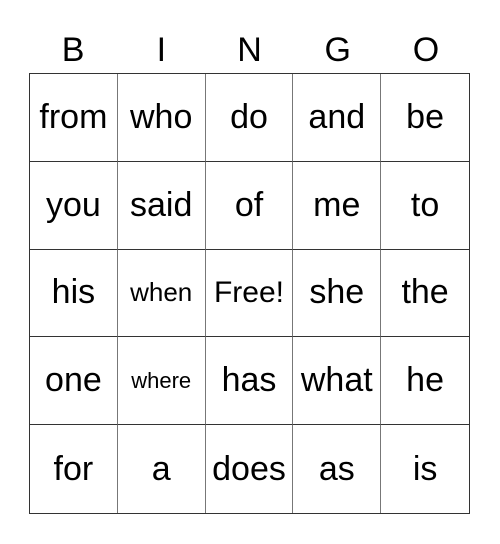 This screenshot has width=500, height=544. What do you see at coordinates (249, 205) in the screenshot?
I see `bingo-cell: of` at bounding box center [249, 205].